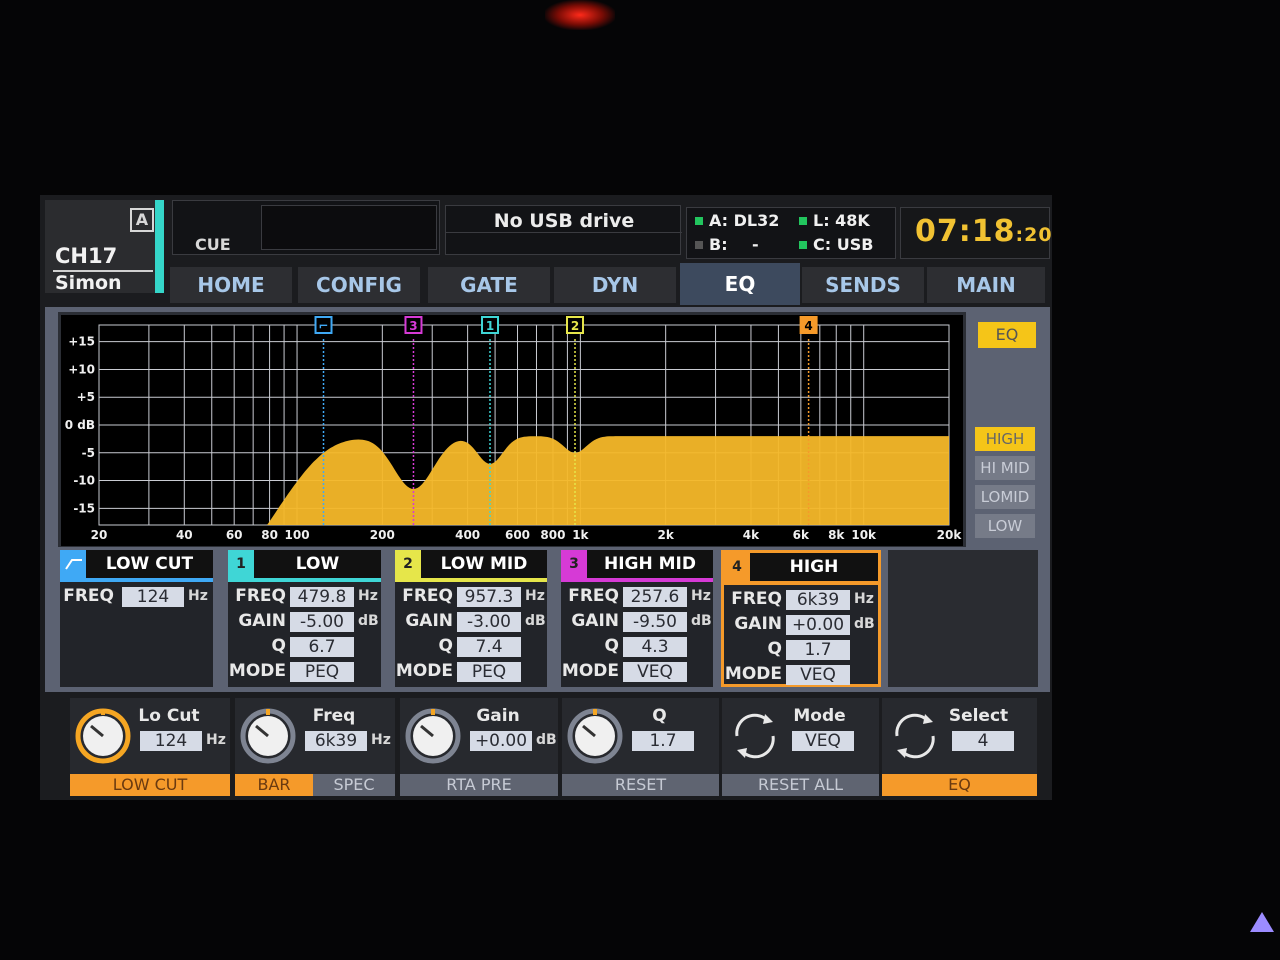 The image size is (1280, 960). Describe the element at coordinates (808, 326) in the screenshot. I see `band-marker-label-4: 4` at that location.